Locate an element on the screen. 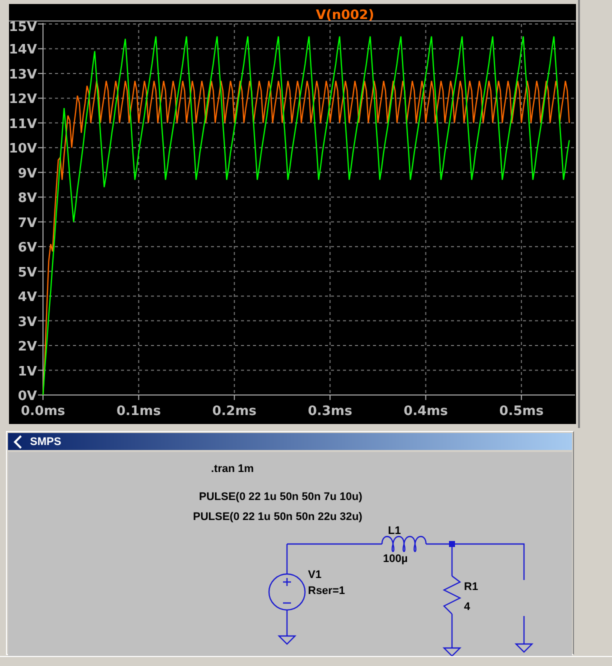 Image resolution: width=612 pixels, height=666 pixels. y-tick-label: 0V is located at coordinates (27, 396).